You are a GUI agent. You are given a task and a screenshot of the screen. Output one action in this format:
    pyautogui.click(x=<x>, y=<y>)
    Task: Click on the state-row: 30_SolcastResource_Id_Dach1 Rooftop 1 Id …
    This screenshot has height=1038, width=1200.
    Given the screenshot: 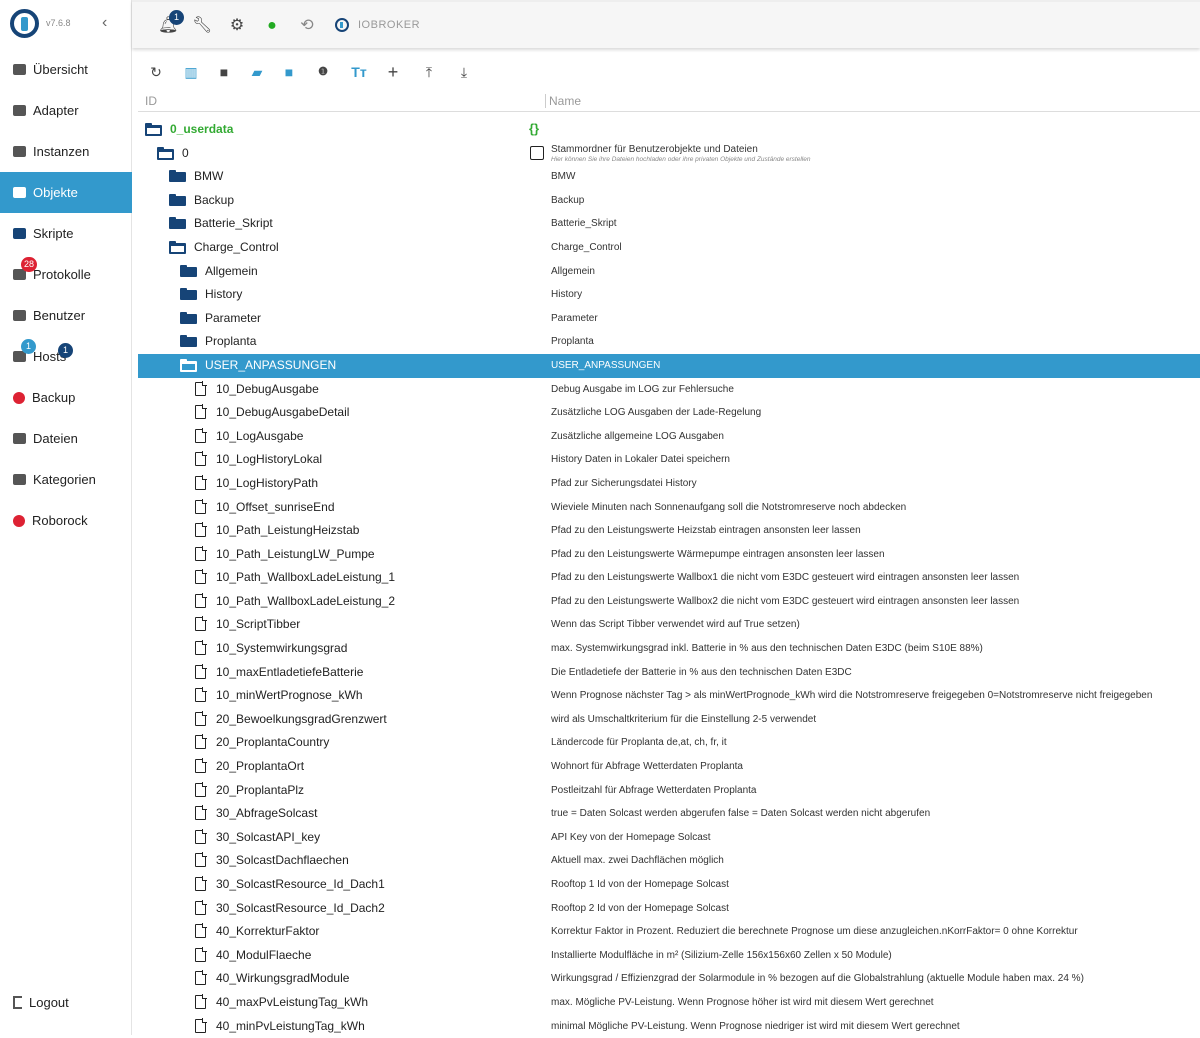 What is the action you would take?
    pyautogui.click(x=669, y=885)
    